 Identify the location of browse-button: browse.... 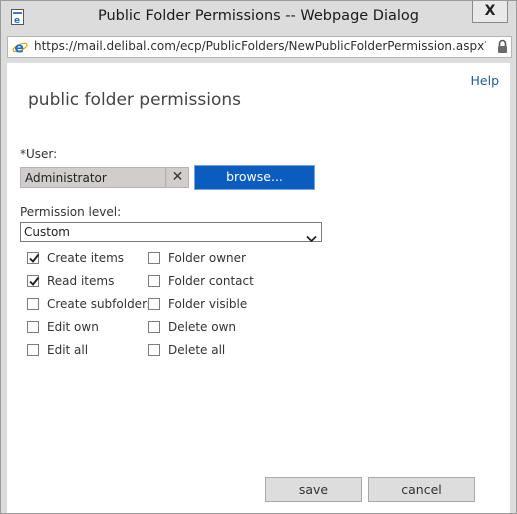
(254, 177).